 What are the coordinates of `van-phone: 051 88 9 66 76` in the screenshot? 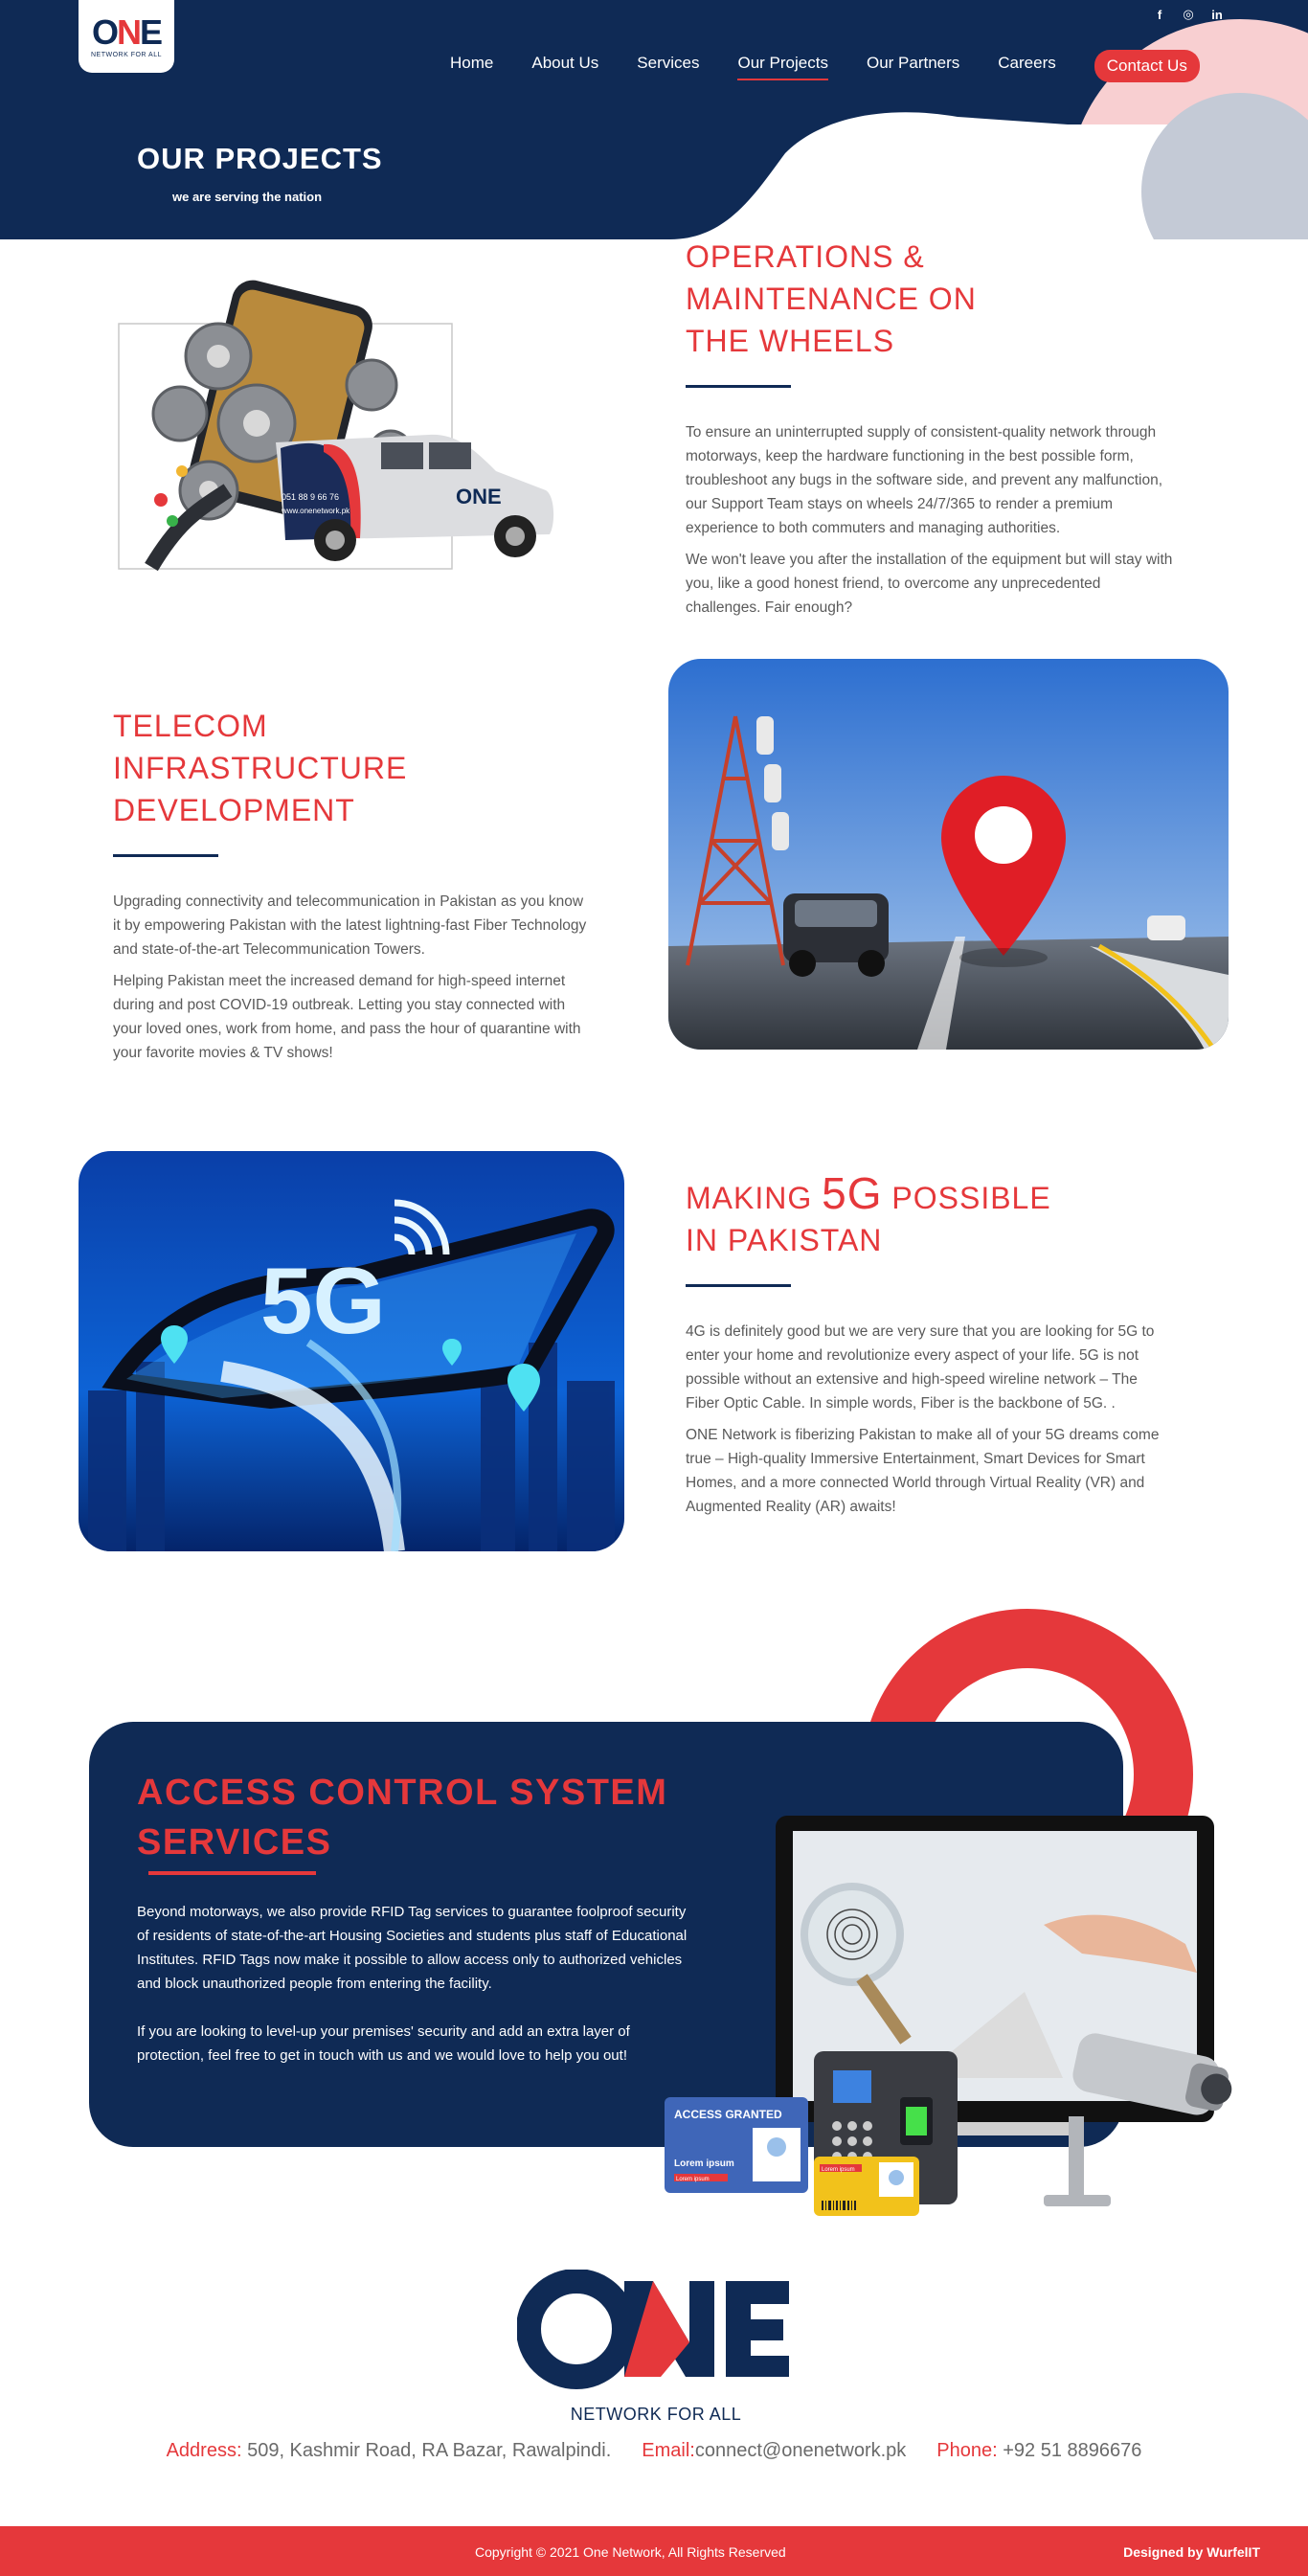 It's located at (310, 497).